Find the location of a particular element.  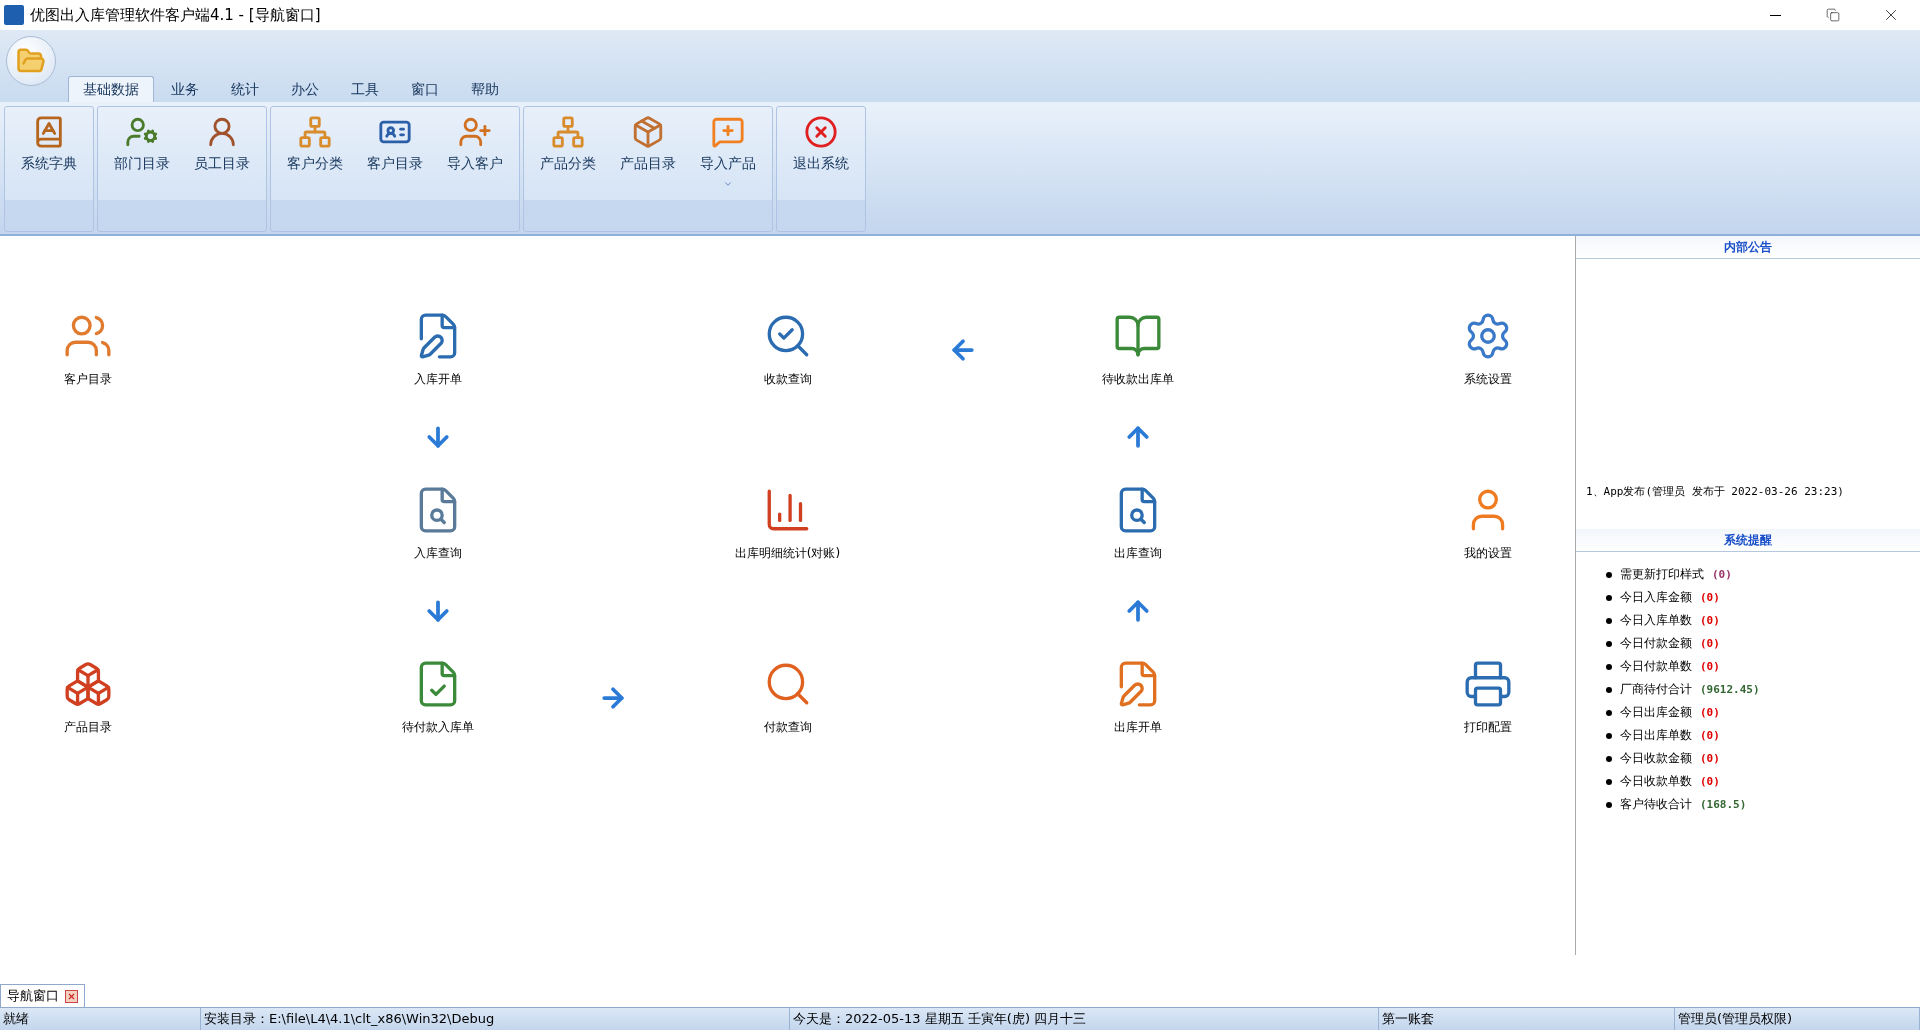

ribbon-button: 部门目录 is located at coordinates (142, 158).